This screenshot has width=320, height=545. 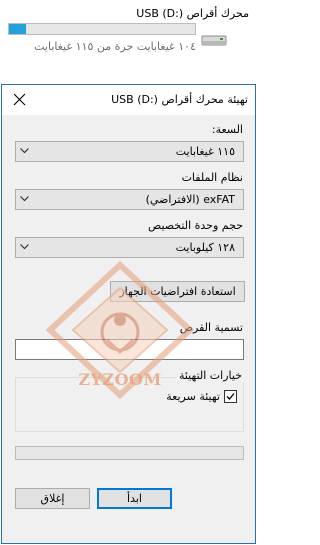 I want to click on usb-drive-icon, so click(x=214, y=40).